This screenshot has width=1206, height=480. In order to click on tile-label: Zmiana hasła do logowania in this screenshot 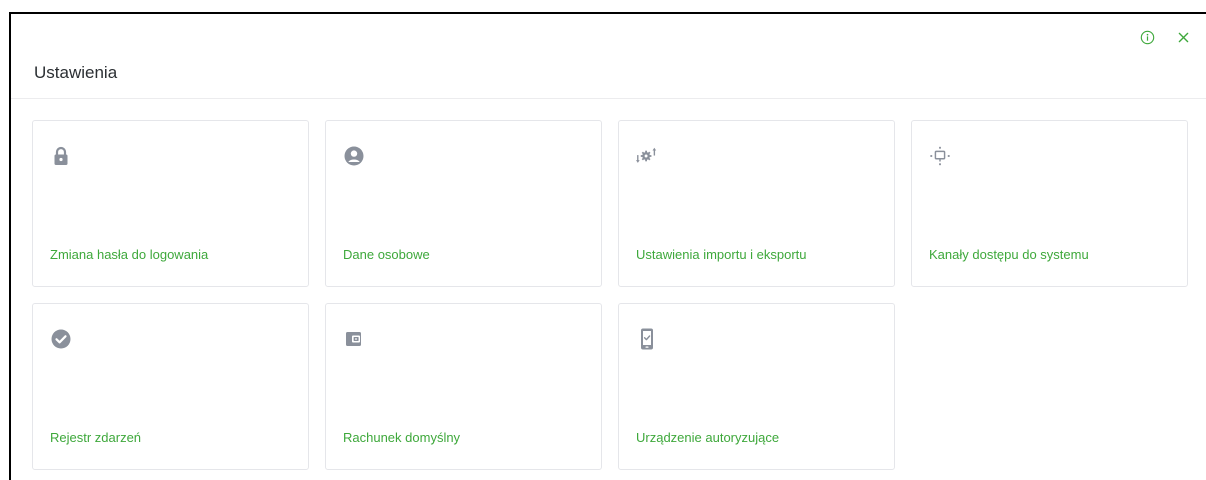, I will do `click(129, 254)`.